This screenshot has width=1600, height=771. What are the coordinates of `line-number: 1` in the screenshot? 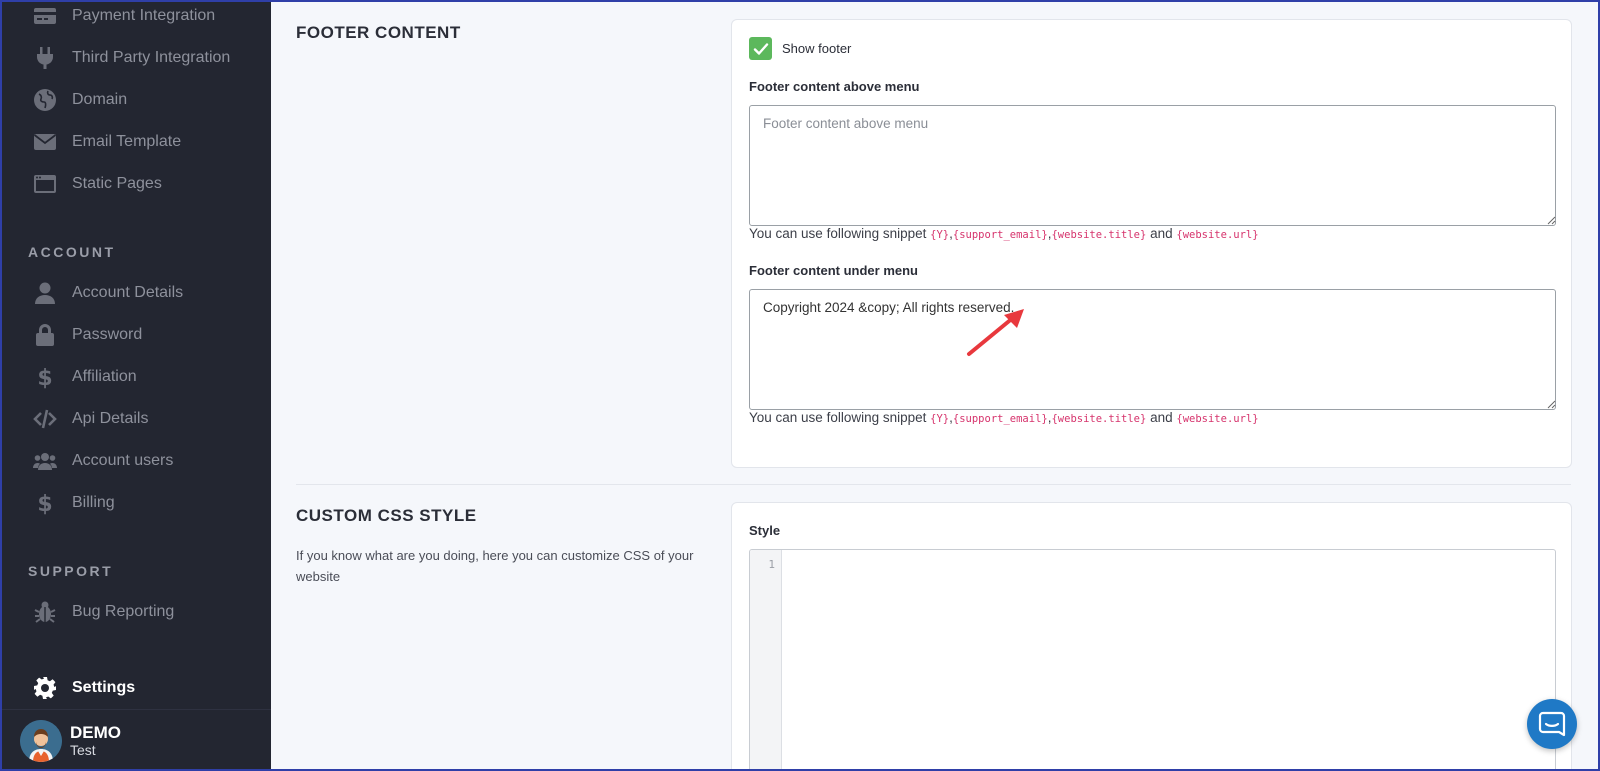 It's located at (771, 564).